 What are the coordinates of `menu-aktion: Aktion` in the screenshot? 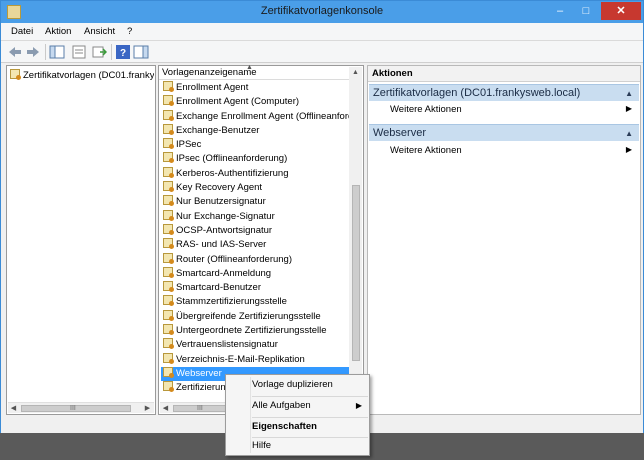 It's located at (58, 31).